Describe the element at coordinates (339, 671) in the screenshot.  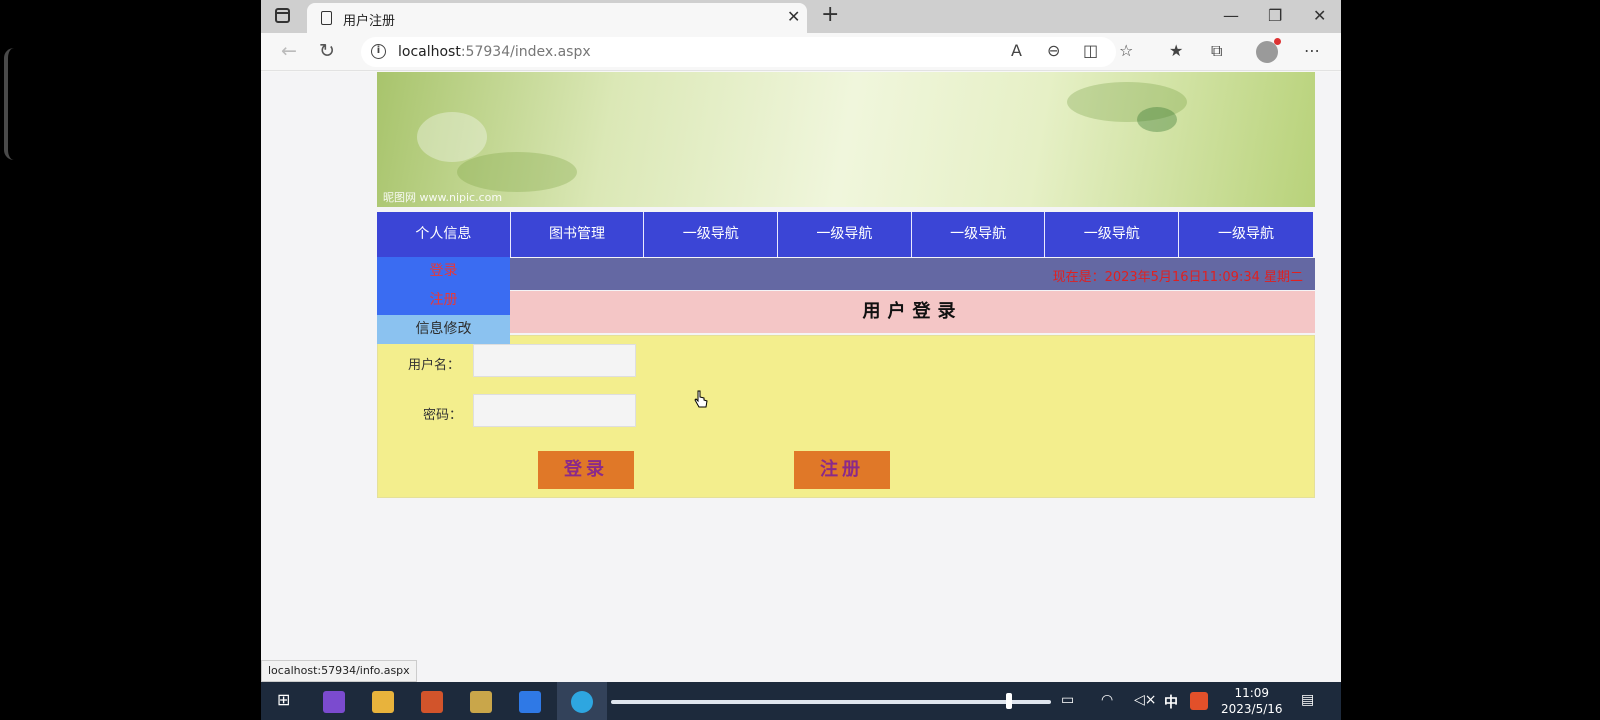
I see `link-status-bar: localhost:57934/info.aspx` at that location.